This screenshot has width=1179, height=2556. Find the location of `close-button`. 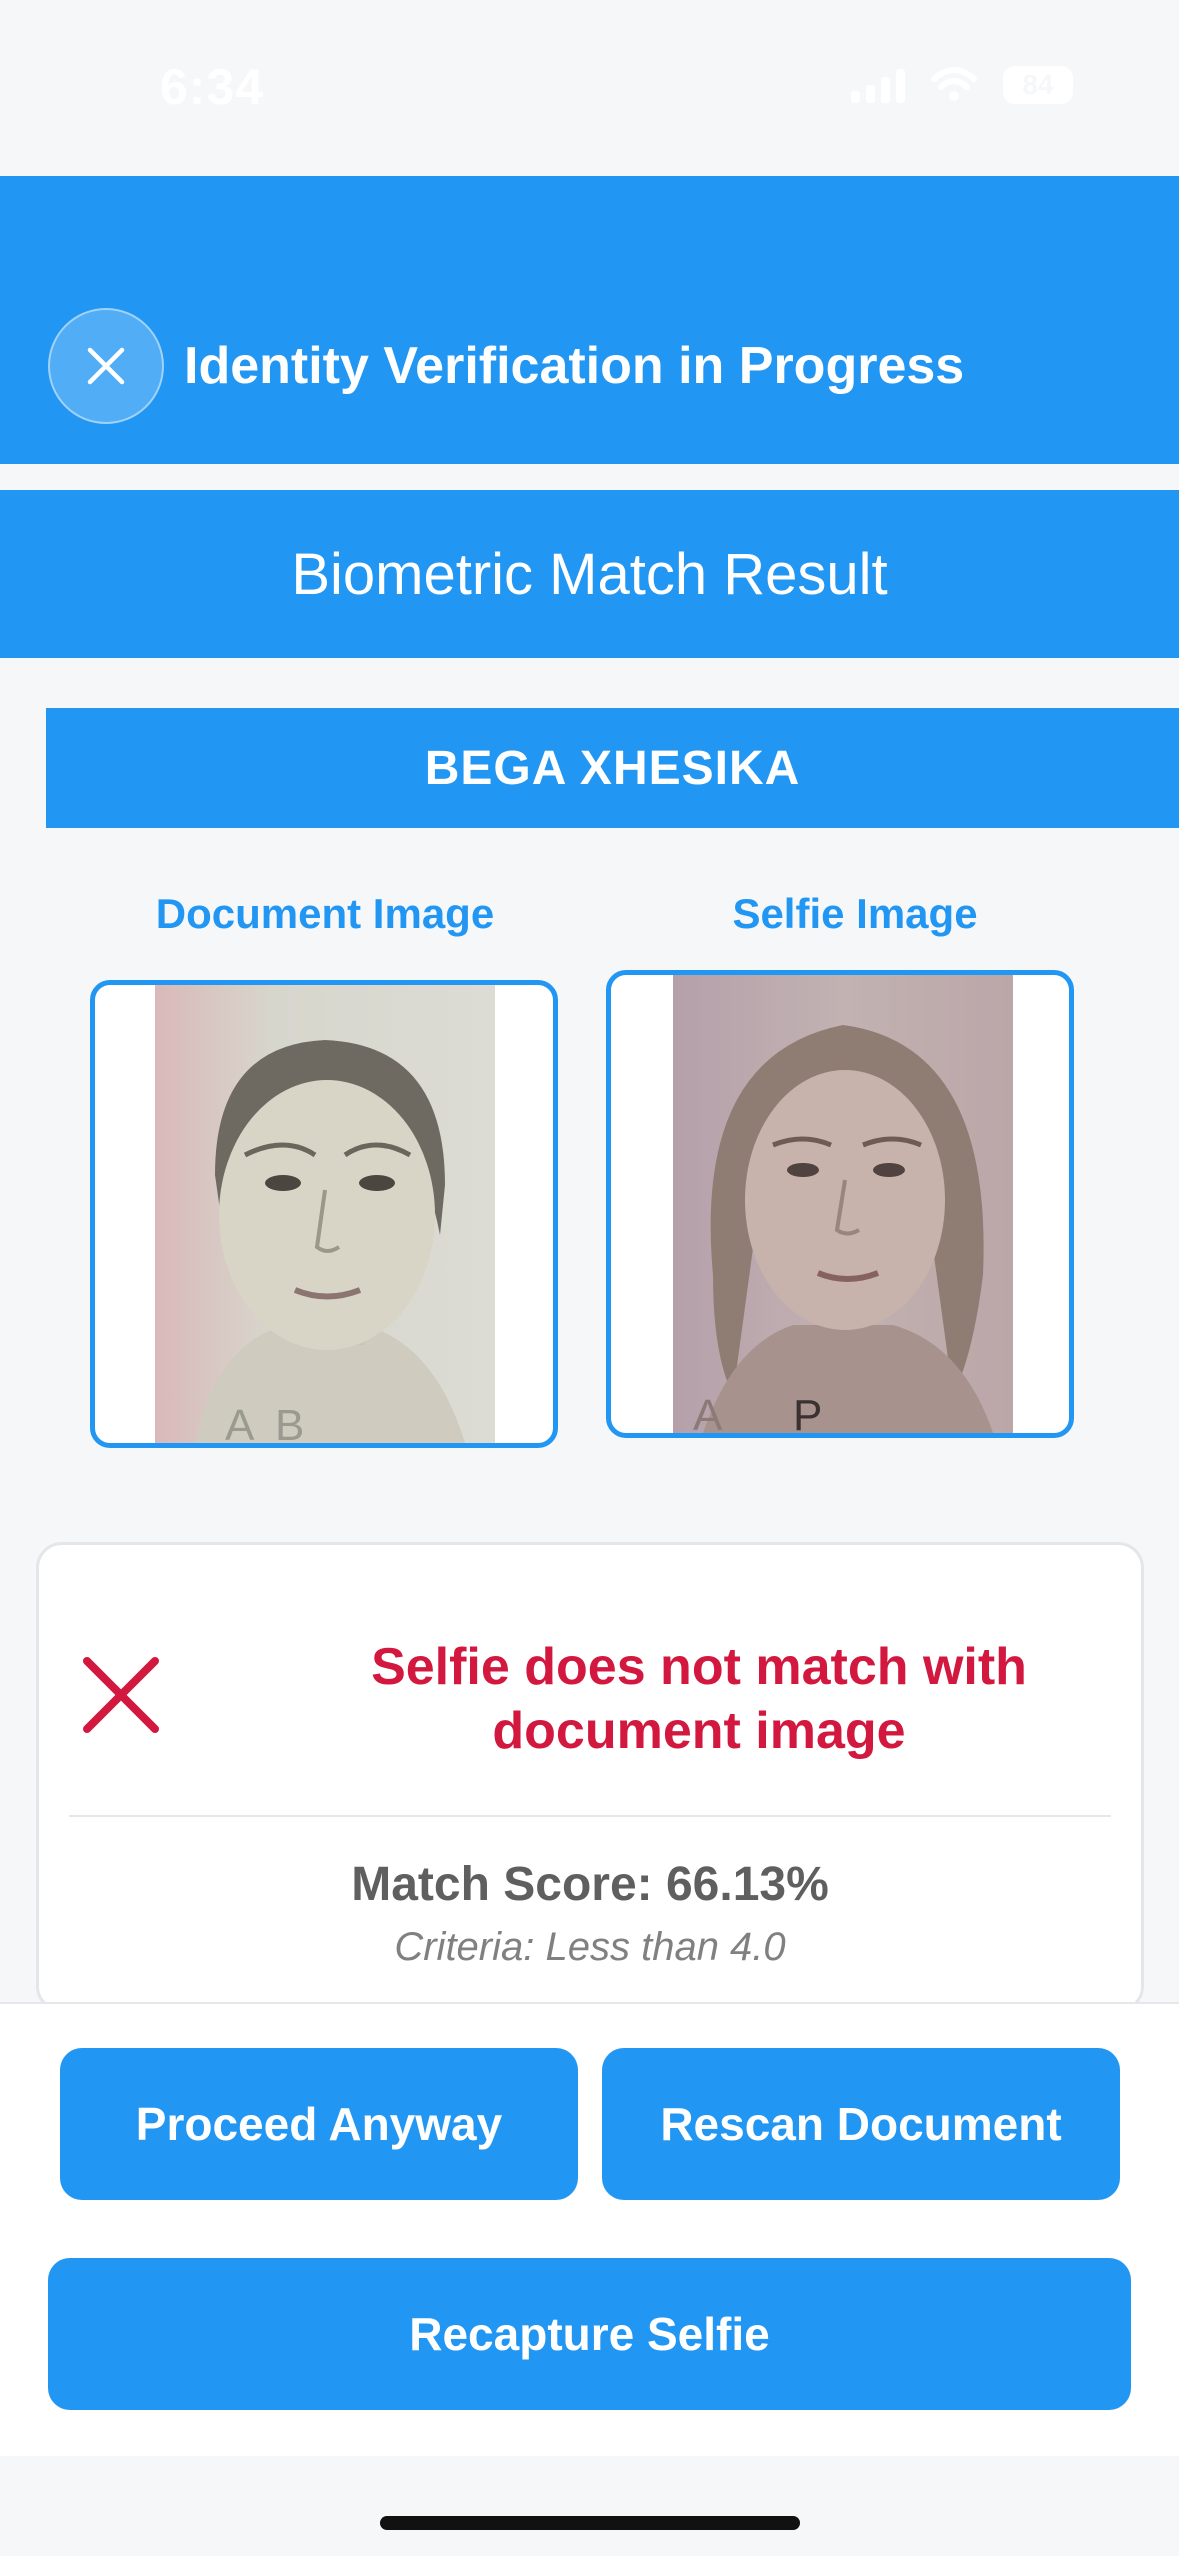

close-button is located at coordinates (106, 366).